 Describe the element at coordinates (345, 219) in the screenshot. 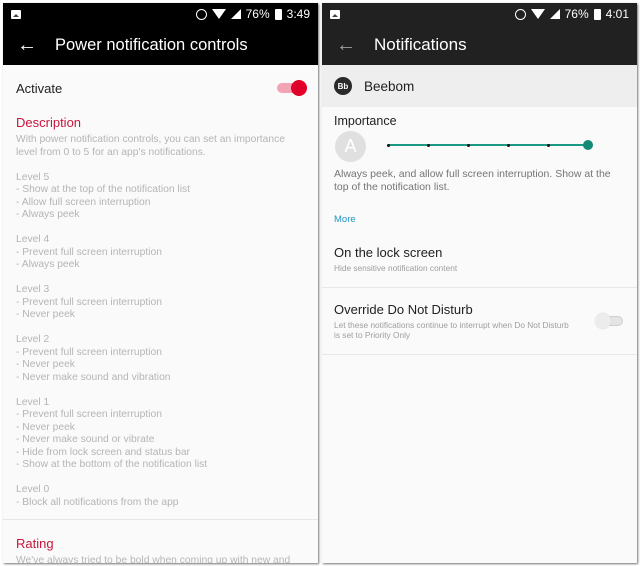

I see `more-link: More` at that location.